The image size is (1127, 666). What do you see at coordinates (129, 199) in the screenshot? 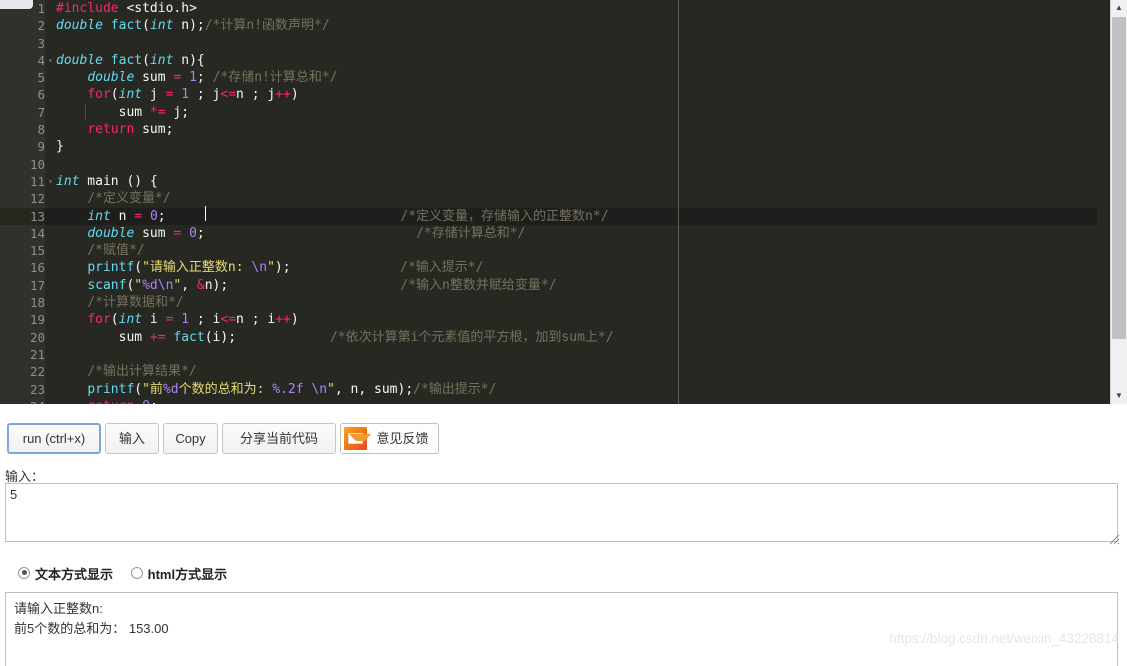
I see `code-text: /*定义变量*/` at bounding box center [129, 199].